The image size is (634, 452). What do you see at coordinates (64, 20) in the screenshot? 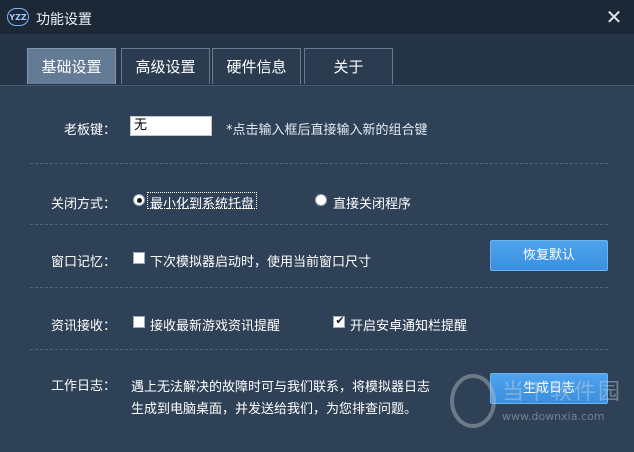
I see `window-title: 功能设置` at bounding box center [64, 20].